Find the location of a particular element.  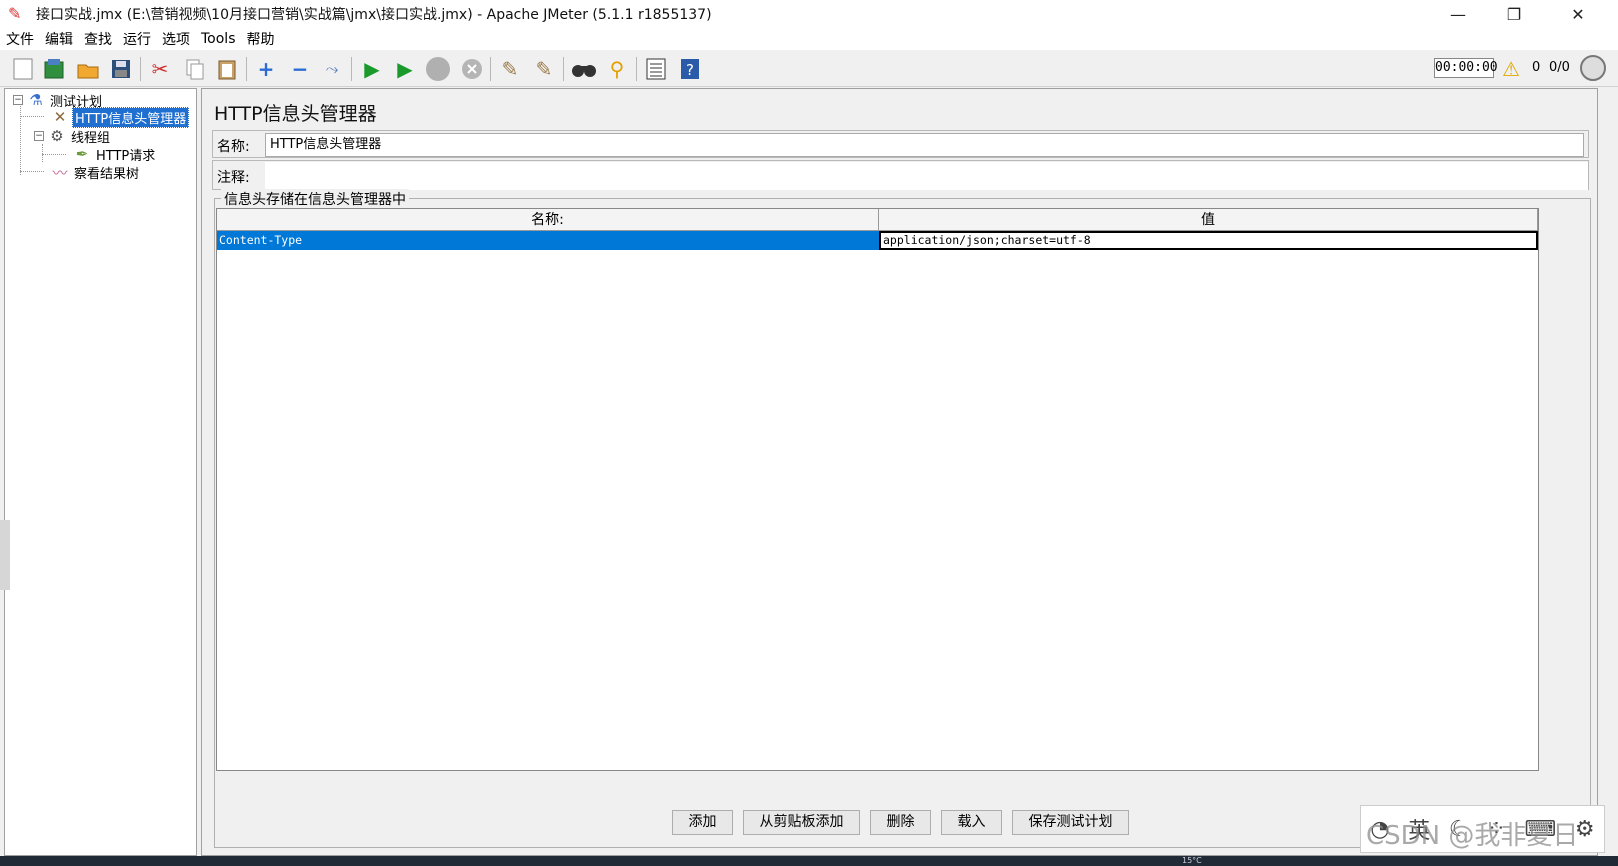

comment-label: 注释: is located at coordinates (233, 178).